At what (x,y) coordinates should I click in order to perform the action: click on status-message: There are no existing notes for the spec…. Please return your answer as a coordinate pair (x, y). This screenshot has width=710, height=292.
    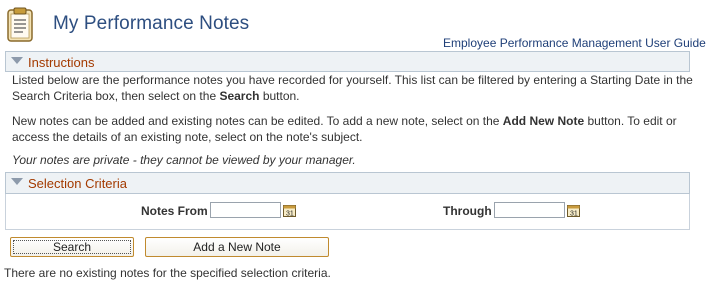
    Looking at the image, I should click on (167, 273).